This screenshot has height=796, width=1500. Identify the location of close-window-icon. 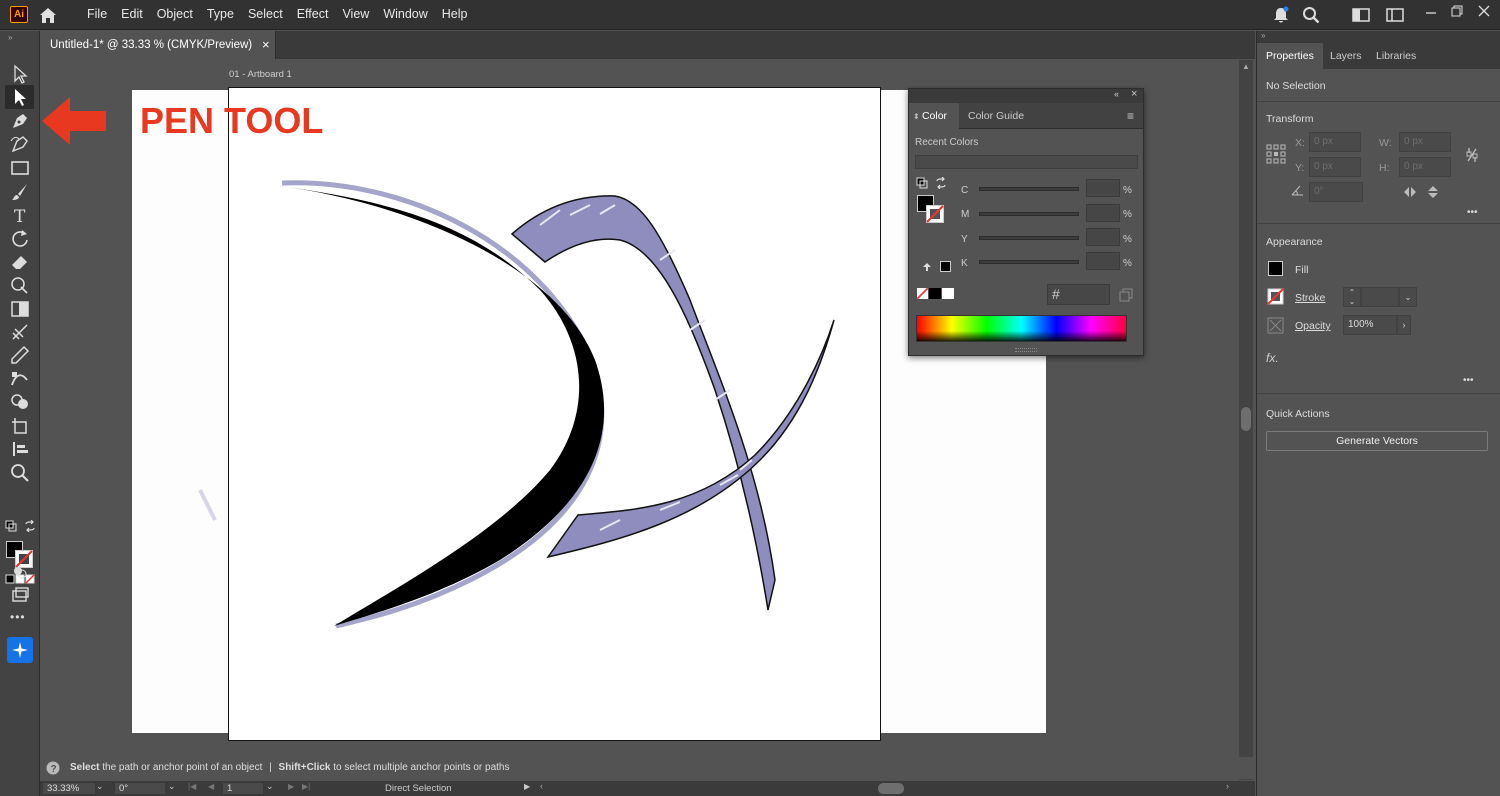
(1484, 11).